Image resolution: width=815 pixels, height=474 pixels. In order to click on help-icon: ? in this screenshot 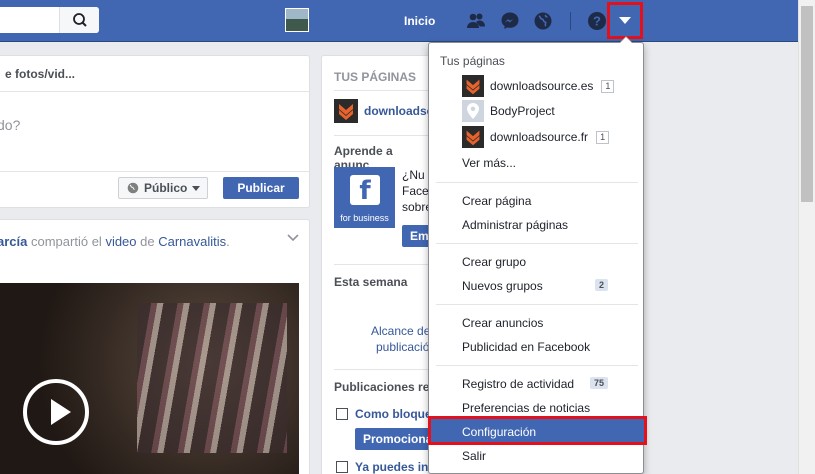, I will do `click(597, 21)`.